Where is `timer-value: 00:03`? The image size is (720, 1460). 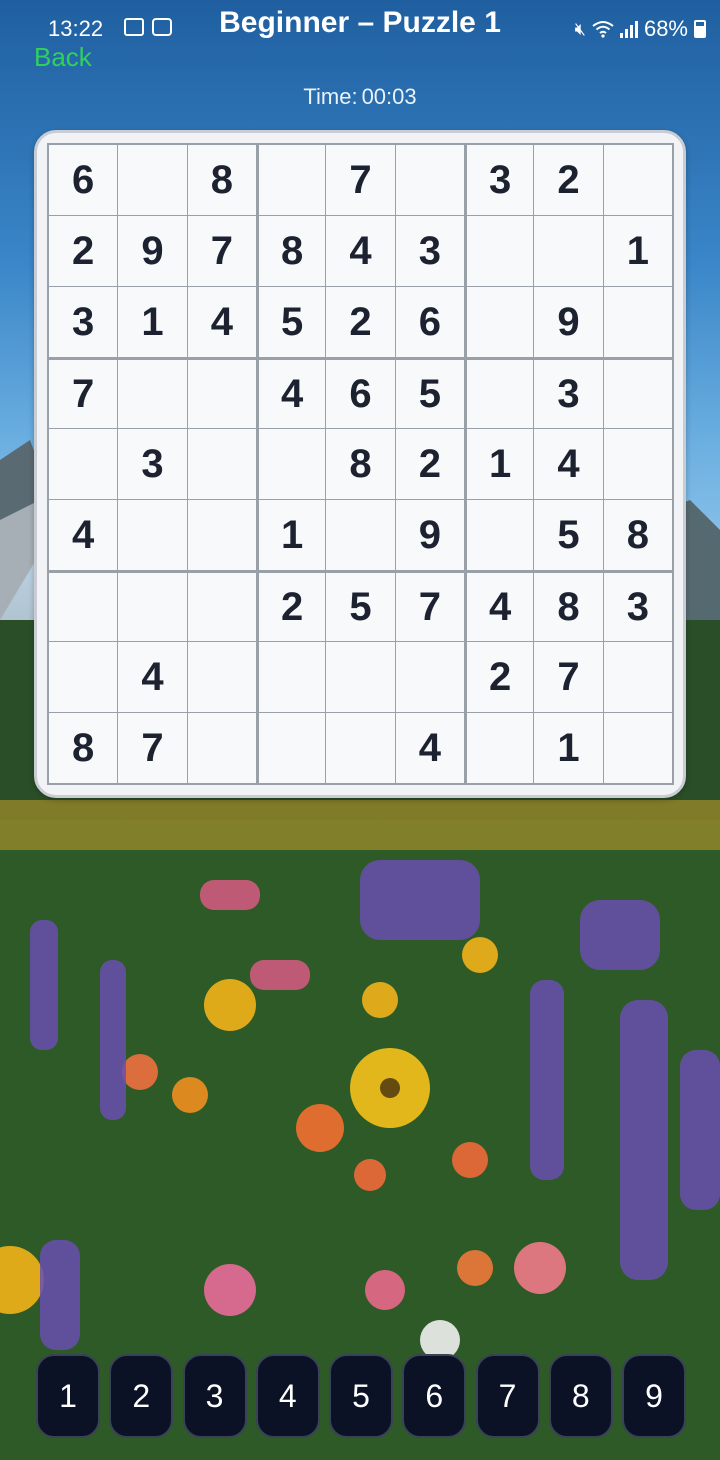
timer-value: 00:03 is located at coordinates (389, 96).